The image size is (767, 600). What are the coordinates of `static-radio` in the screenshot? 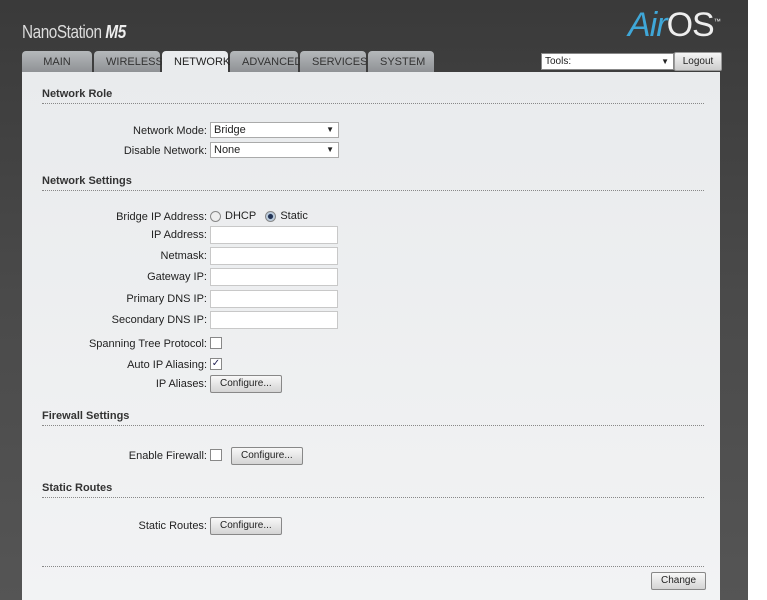 It's located at (271, 216).